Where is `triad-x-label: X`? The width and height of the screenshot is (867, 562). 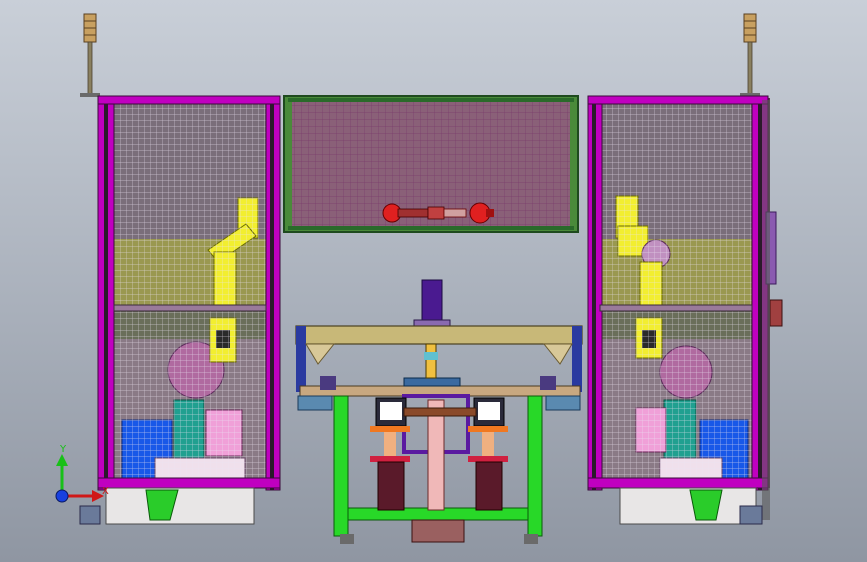 triad-x-label: X is located at coordinates (105, 491).